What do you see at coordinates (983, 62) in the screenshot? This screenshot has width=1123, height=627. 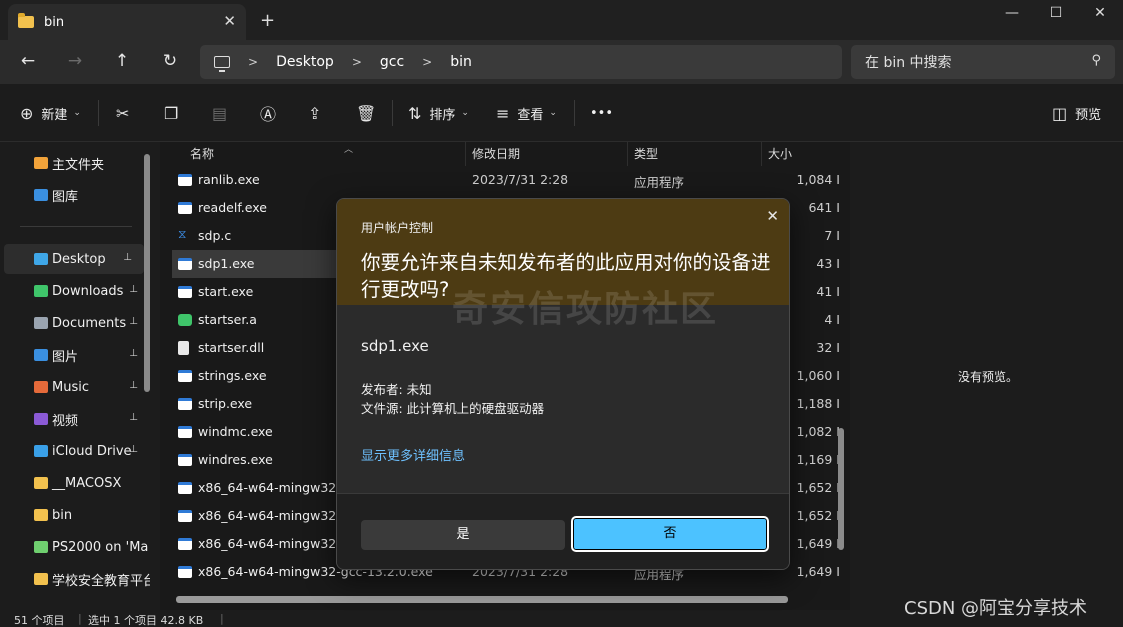 I see `search-input: 在 bin 中搜索 ⚲` at bounding box center [983, 62].